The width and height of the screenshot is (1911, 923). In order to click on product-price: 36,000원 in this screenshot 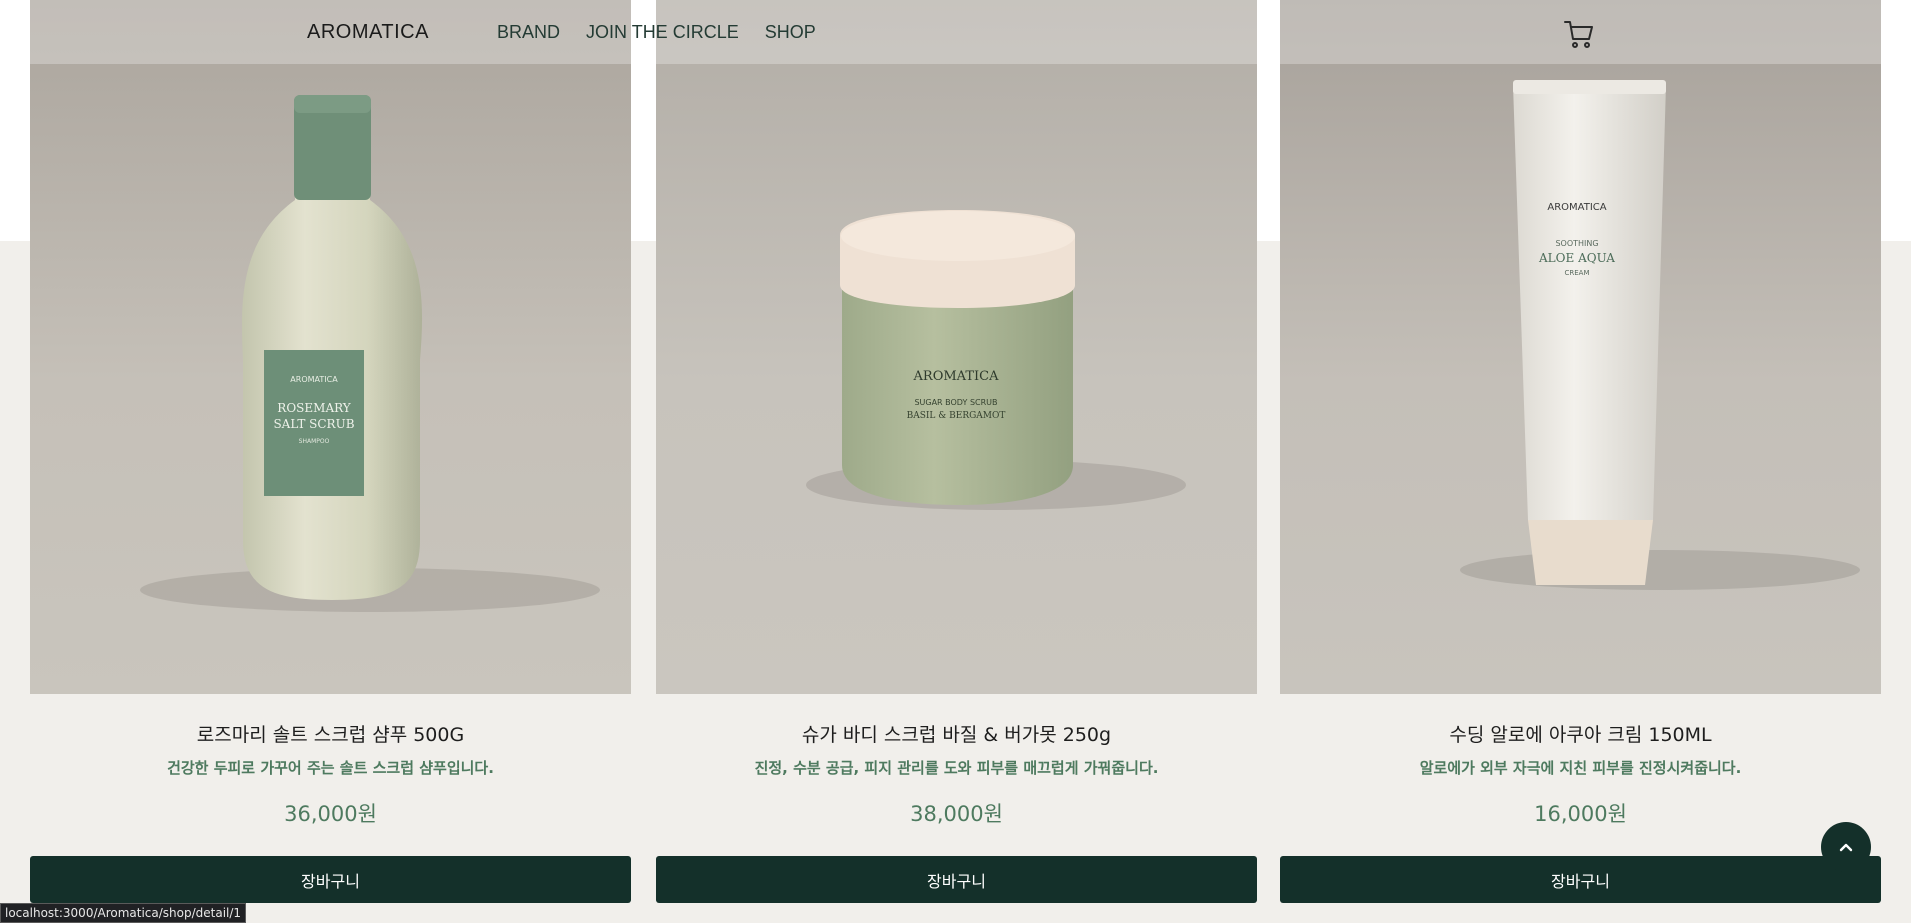, I will do `click(330, 814)`.